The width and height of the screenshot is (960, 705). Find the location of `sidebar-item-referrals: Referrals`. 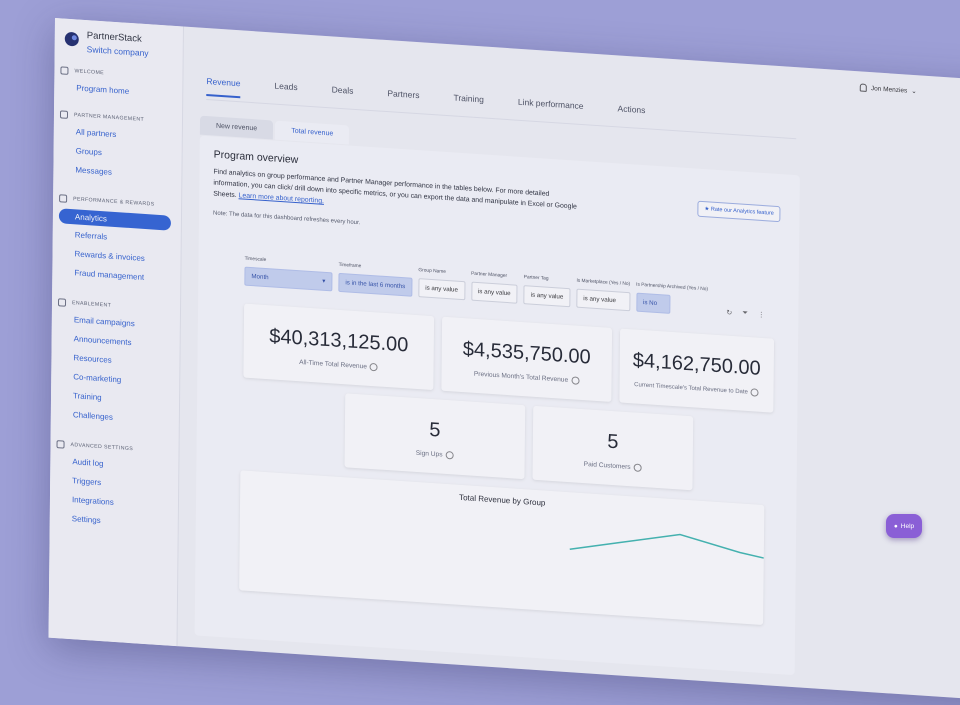

sidebar-item-referrals: Referrals is located at coordinates (91, 235).